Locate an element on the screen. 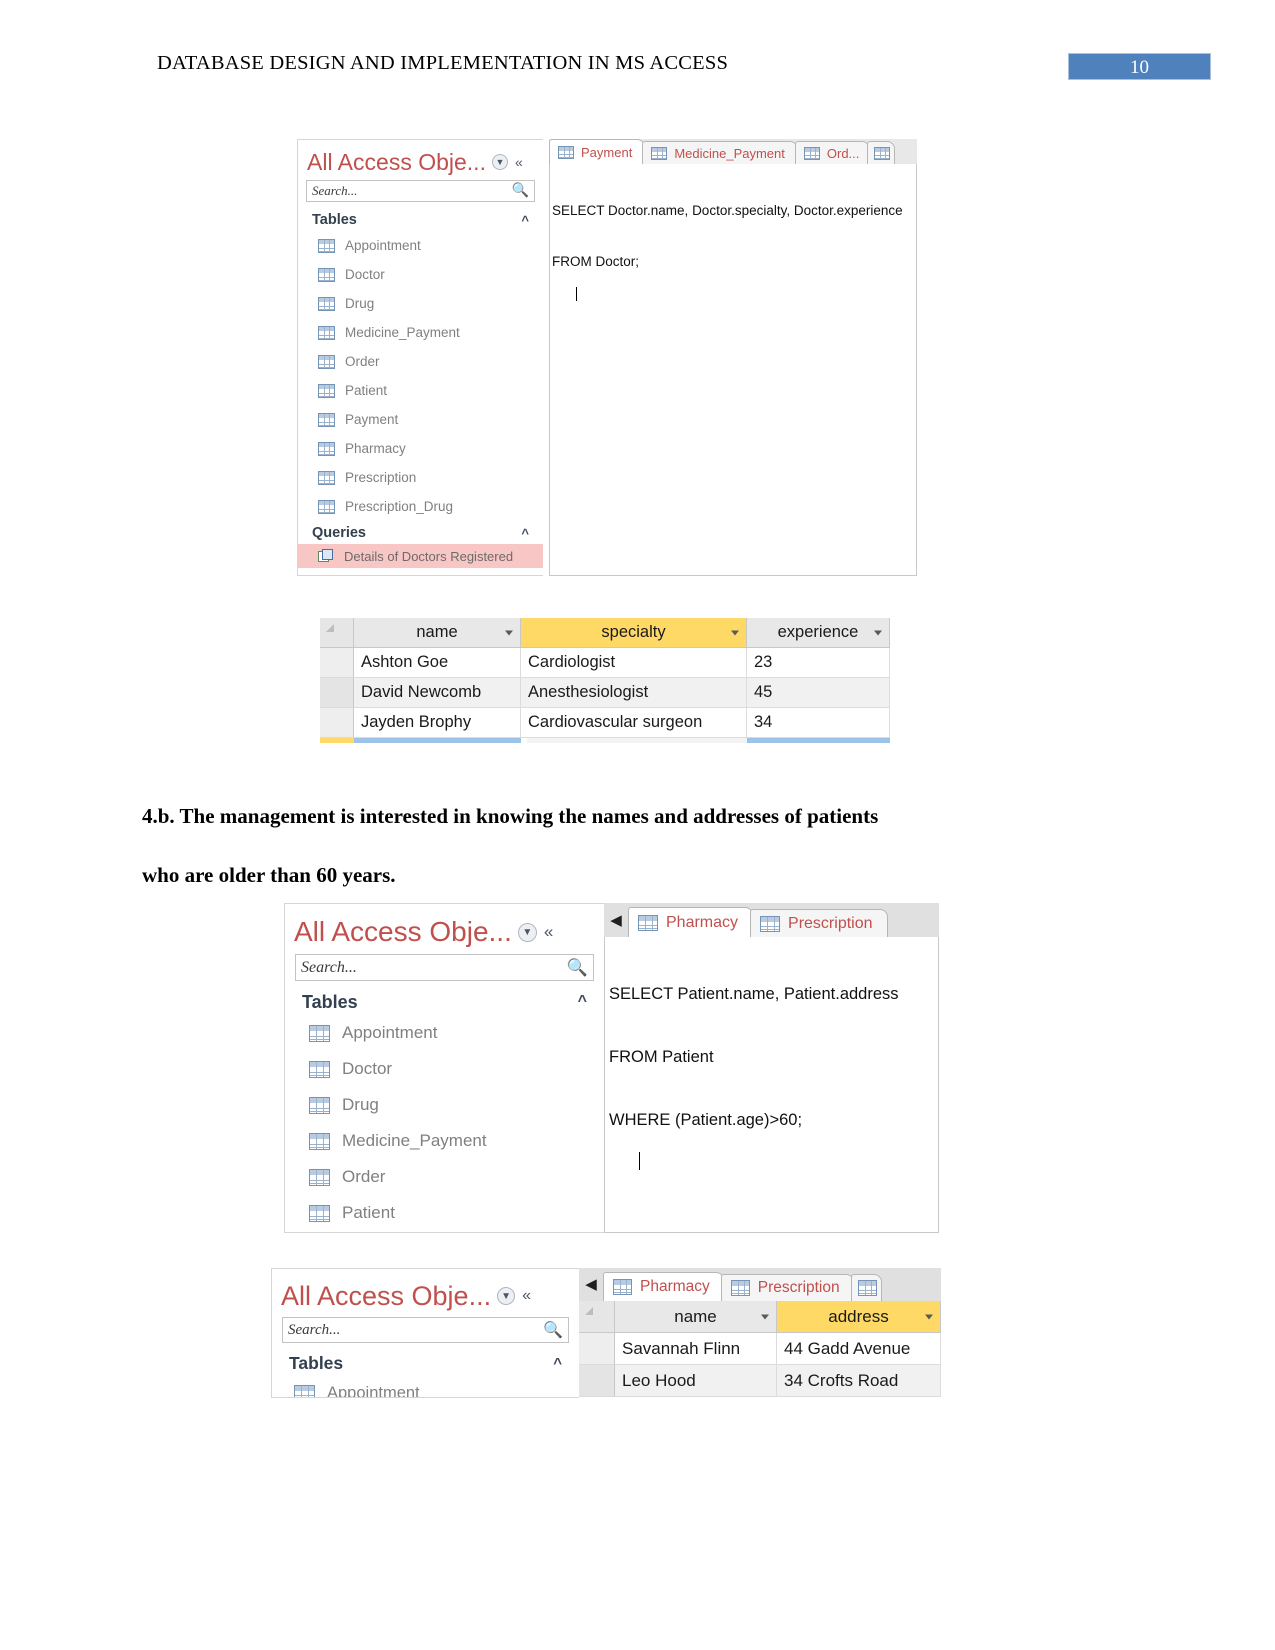 The height and width of the screenshot is (1650, 1275). nav-item-label: Doctor is located at coordinates (367, 1068).